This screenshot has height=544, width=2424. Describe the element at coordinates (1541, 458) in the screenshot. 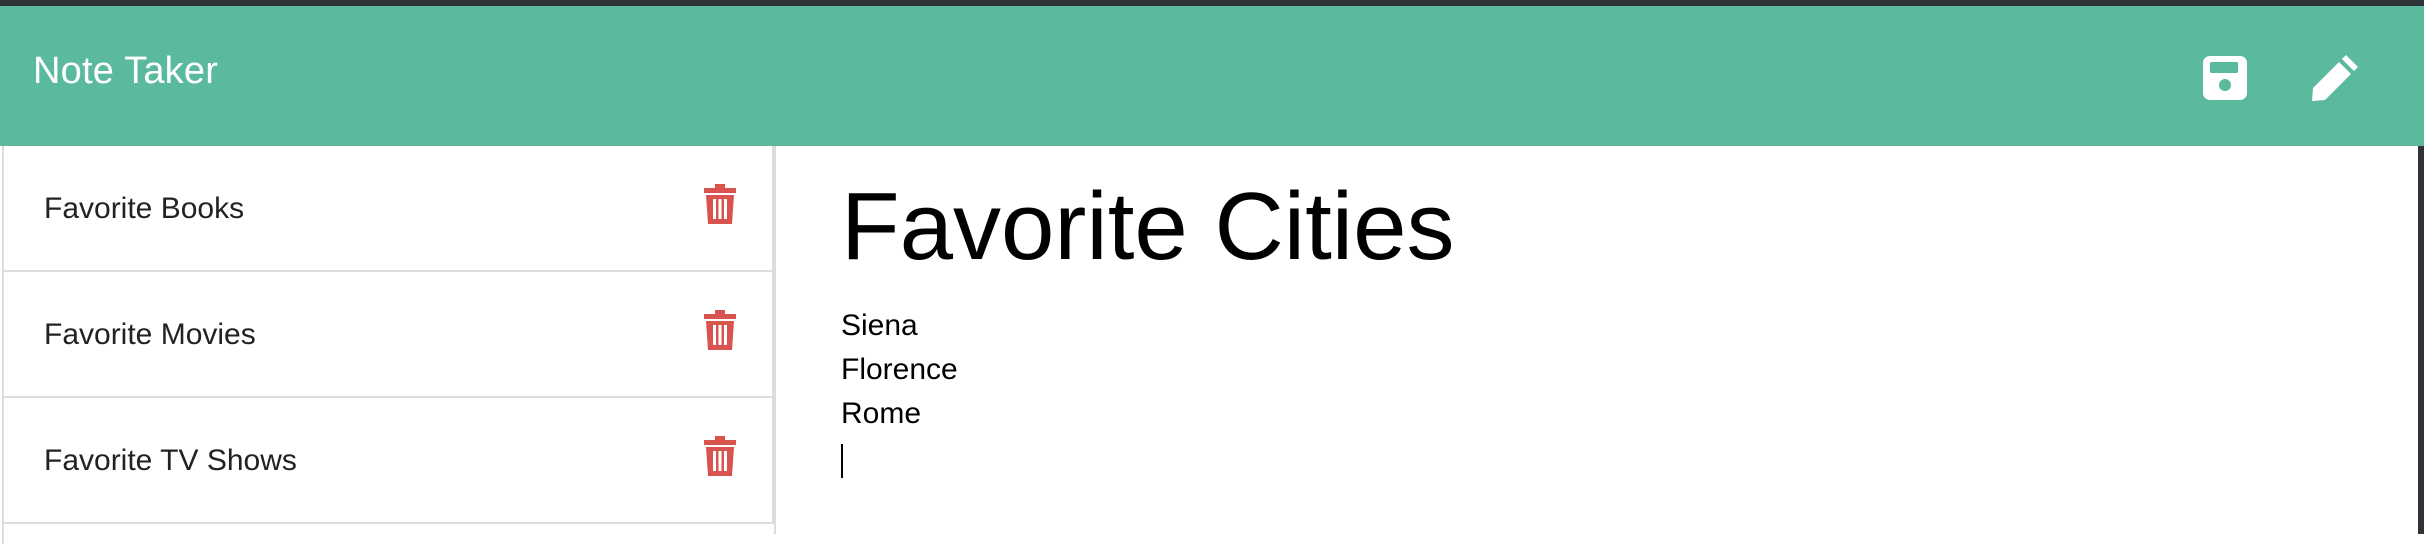

I see `note-text-line-current` at that location.